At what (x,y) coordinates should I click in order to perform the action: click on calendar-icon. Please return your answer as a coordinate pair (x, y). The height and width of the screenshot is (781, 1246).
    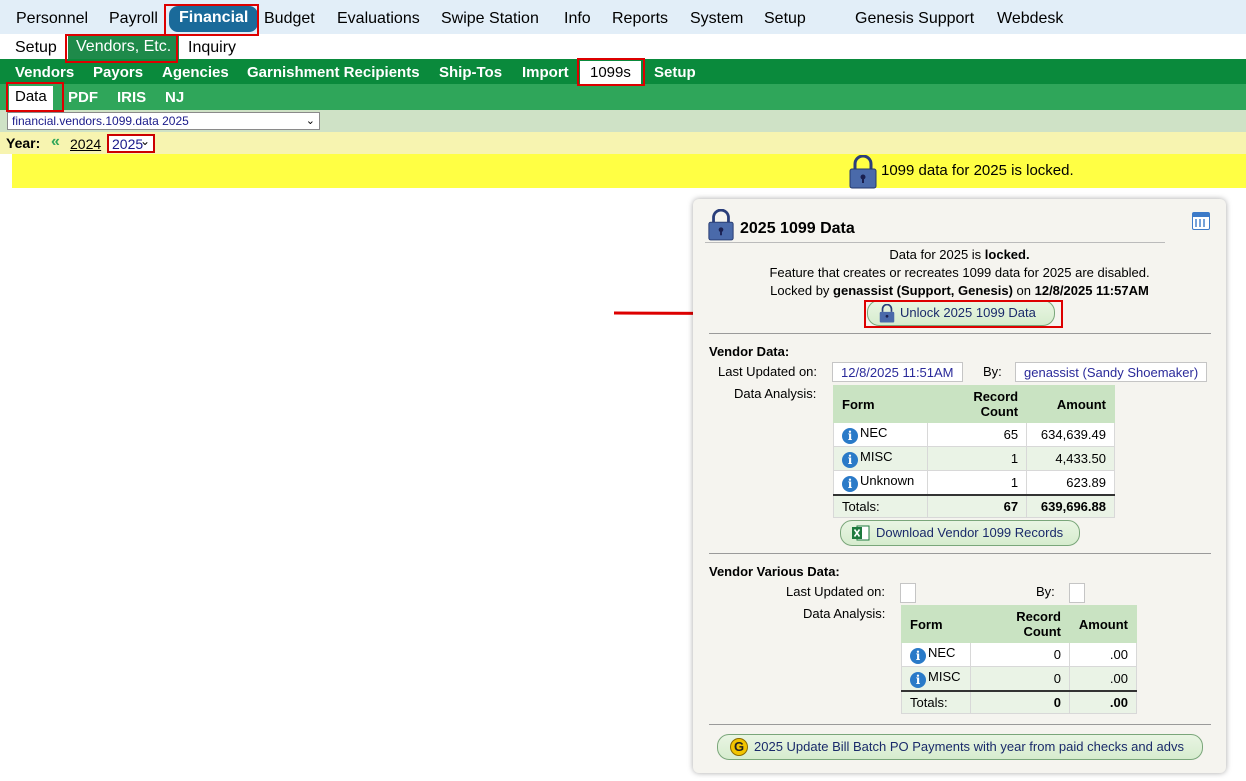
    Looking at the image, I should click on (1201, 221).